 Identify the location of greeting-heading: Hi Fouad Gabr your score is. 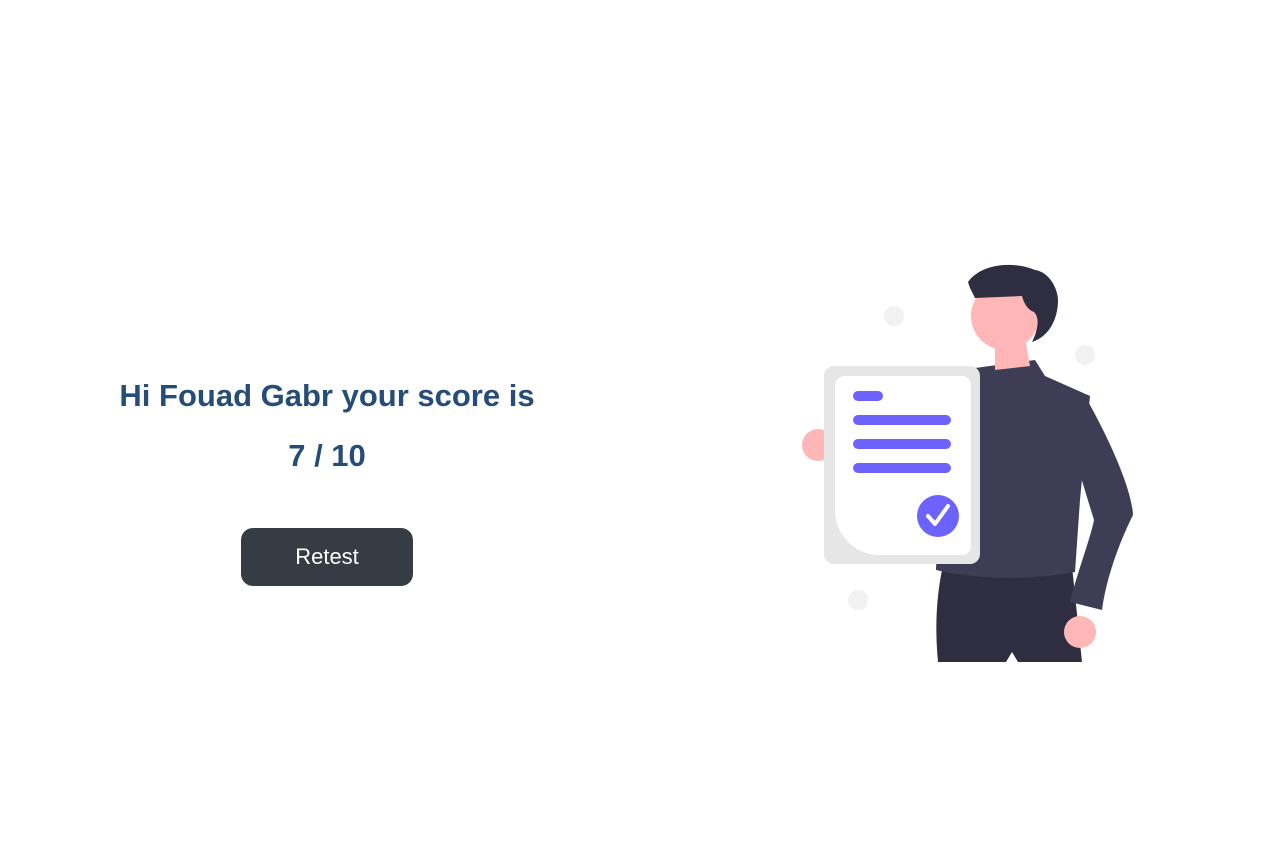
(327, 395).